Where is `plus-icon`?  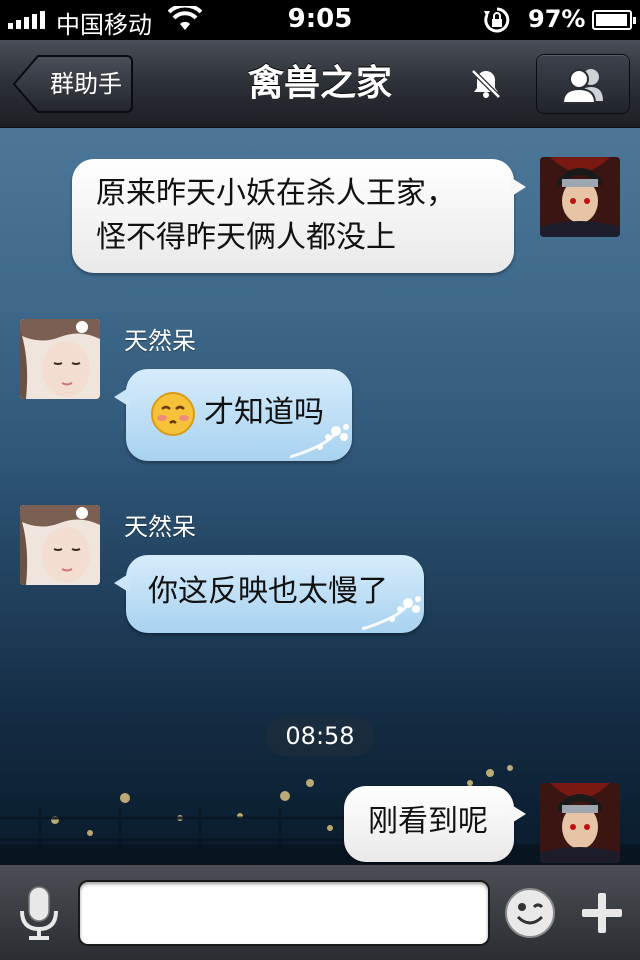 plus-icon is located at coordinates (602, 913).